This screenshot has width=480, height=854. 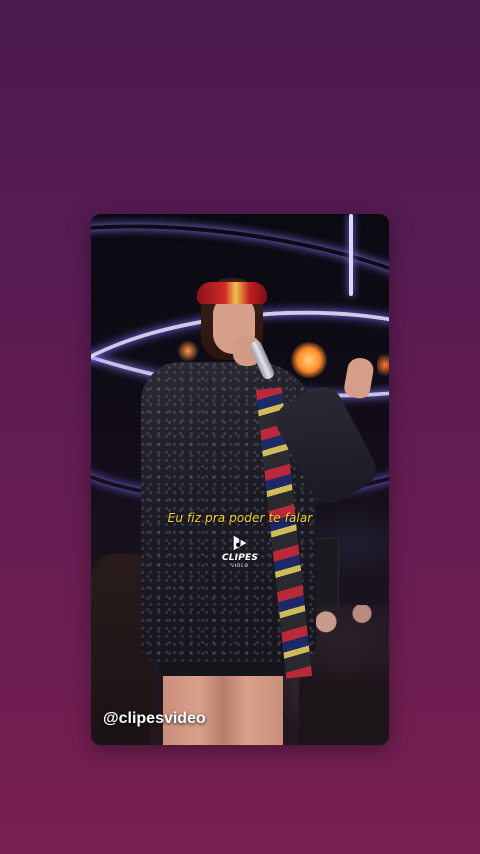 What do you see at coordinates (359, 378) in the screenshot?
I see `performer-pointing-hand` at bounding box center [359, 378].